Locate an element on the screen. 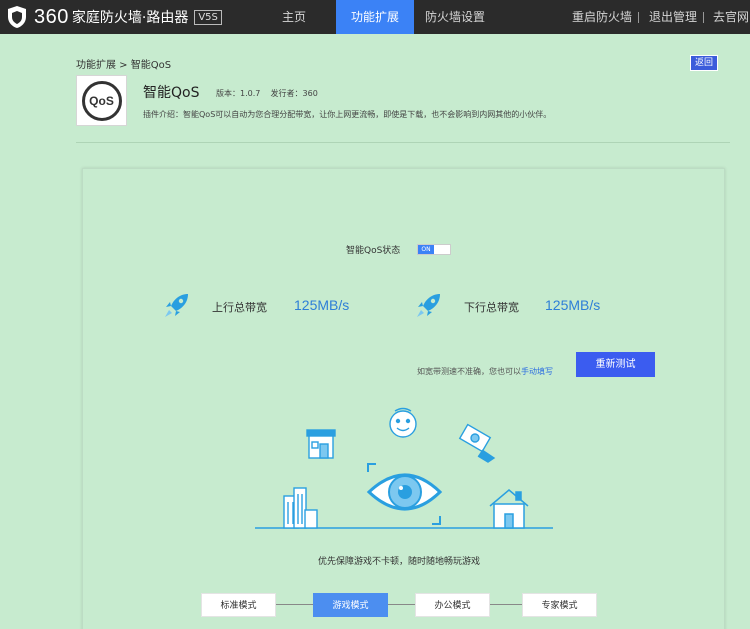 This screenshot has height=629, width=750. shop-icon is located at coordinates (321, 444).